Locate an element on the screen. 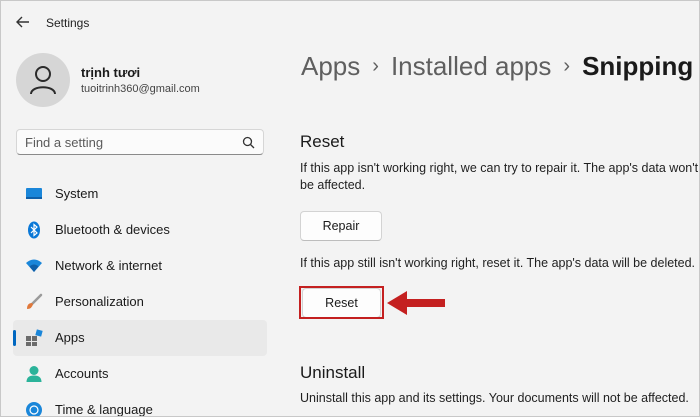 Image resolution: width=700 pixels, height=417 pixels. breadcrumb-current-page: Snipping T is located at coordinates (640, 66).